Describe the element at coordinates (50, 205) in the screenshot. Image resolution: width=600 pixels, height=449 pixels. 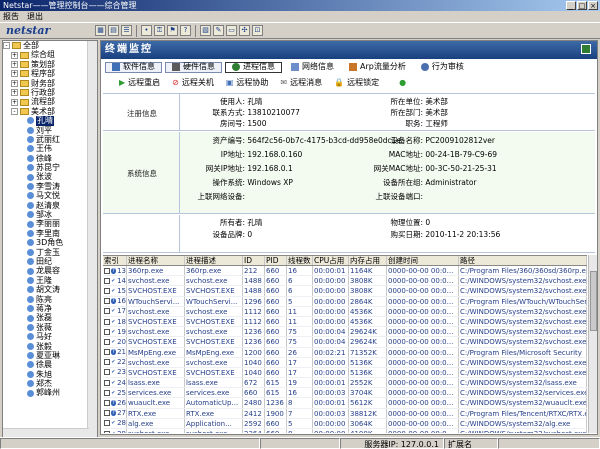
I see `tree-user-item: 赵清泉` at that location.